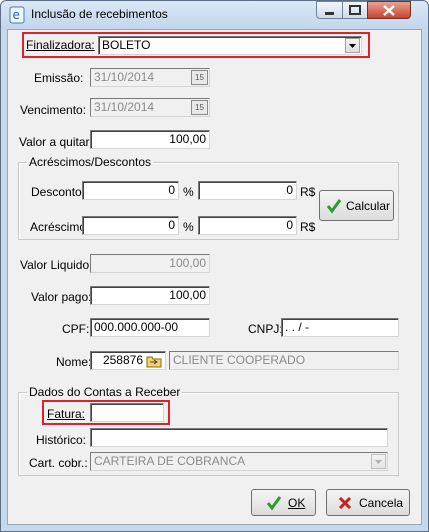  I want to click on desconto-label: Desconto:, so click(58, 192).